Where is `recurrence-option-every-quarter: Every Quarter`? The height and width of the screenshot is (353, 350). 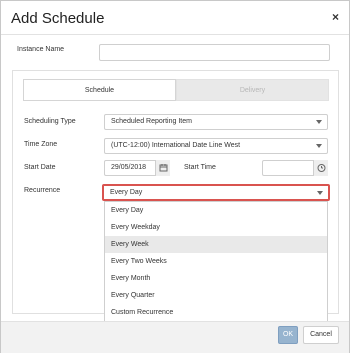
recurrence-option-every-quarter: Every Quarter is located at coordinates (216, 295).